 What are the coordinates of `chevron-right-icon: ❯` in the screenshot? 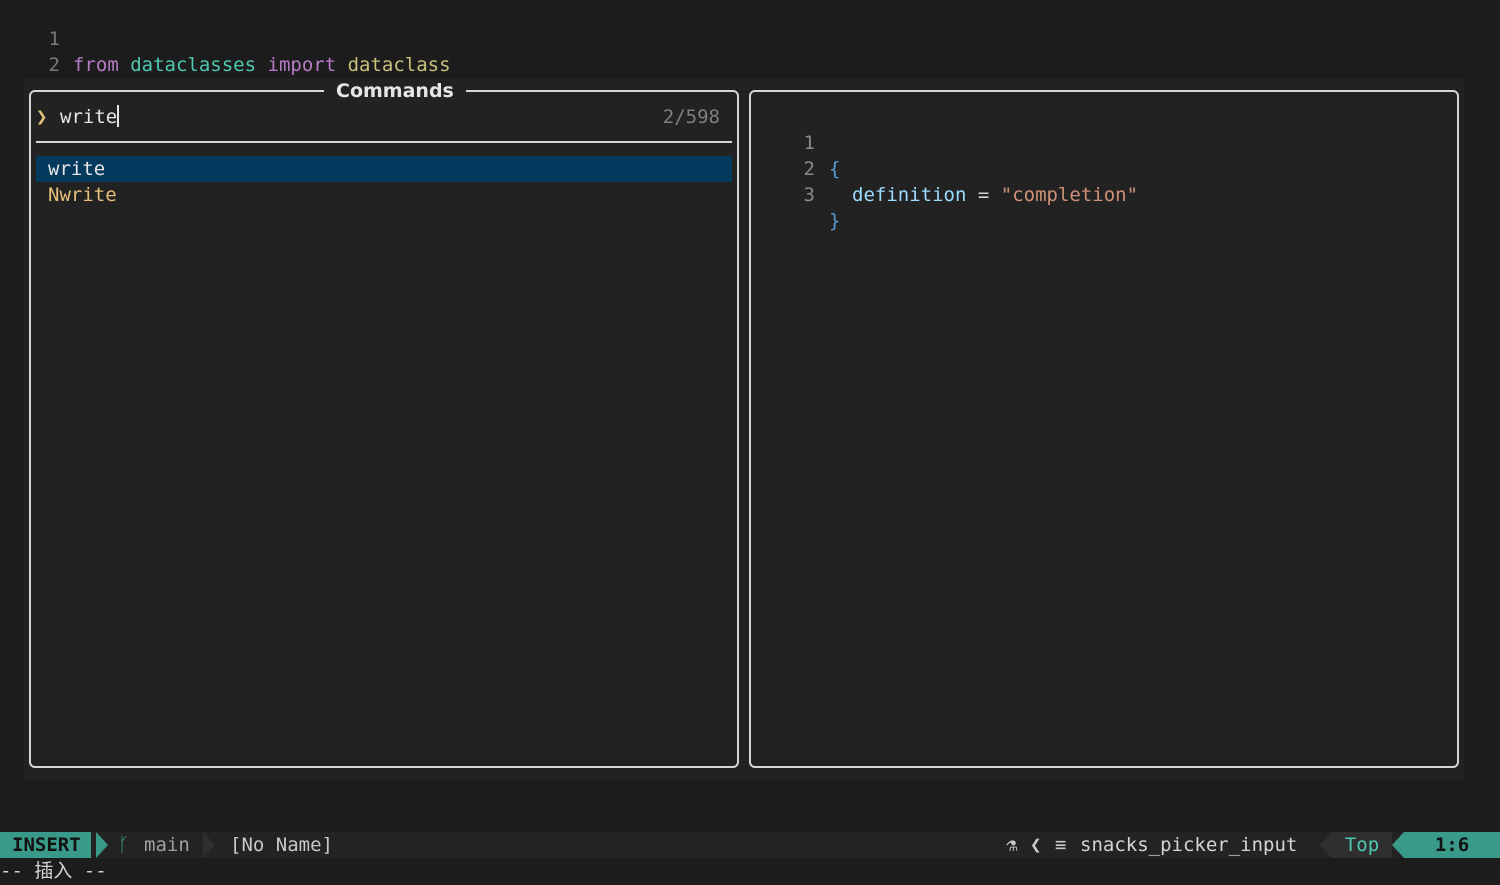 It's located at (42, 117).